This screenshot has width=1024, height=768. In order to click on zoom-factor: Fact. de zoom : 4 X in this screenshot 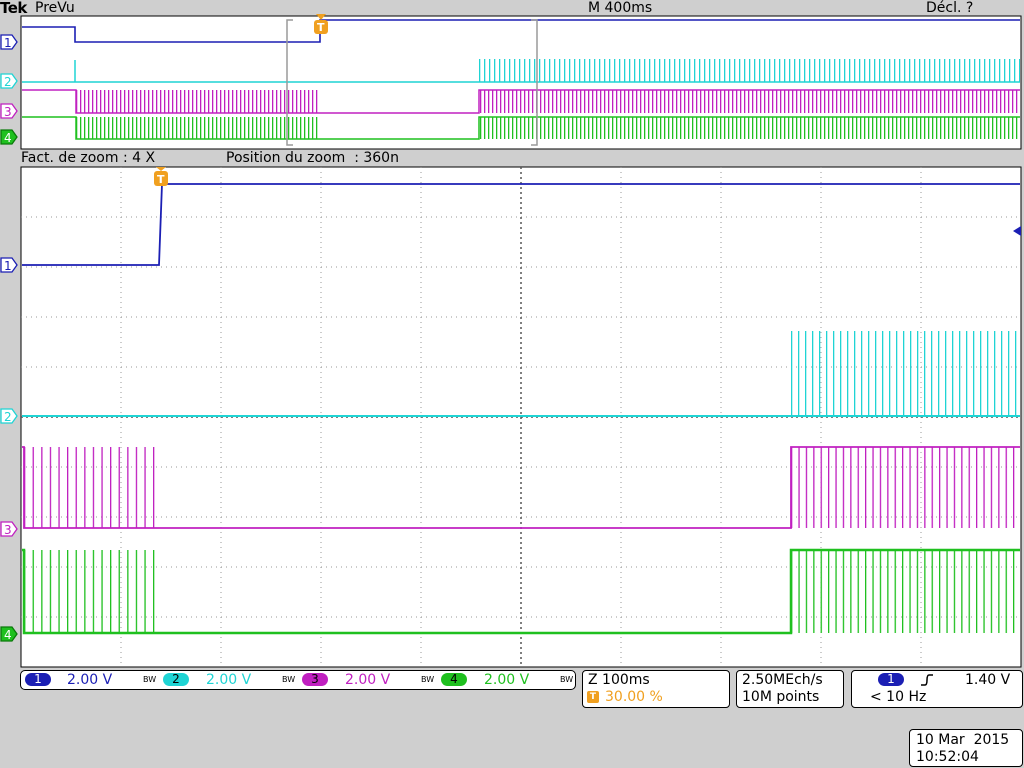, I will do `click(88, 158)`.